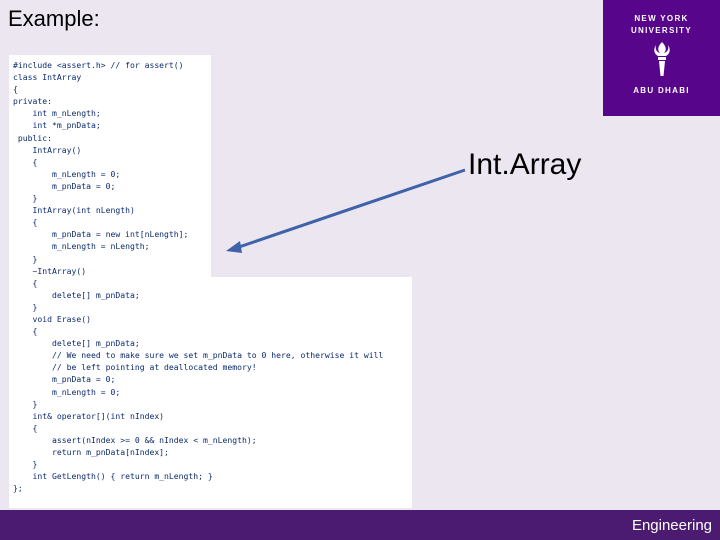 This screenshot has width=720, height=540. Describe the element at coordinates (113, 476) in the screenshot. I see `code-line: int GetLength() { return m_nLength; }` at that location.